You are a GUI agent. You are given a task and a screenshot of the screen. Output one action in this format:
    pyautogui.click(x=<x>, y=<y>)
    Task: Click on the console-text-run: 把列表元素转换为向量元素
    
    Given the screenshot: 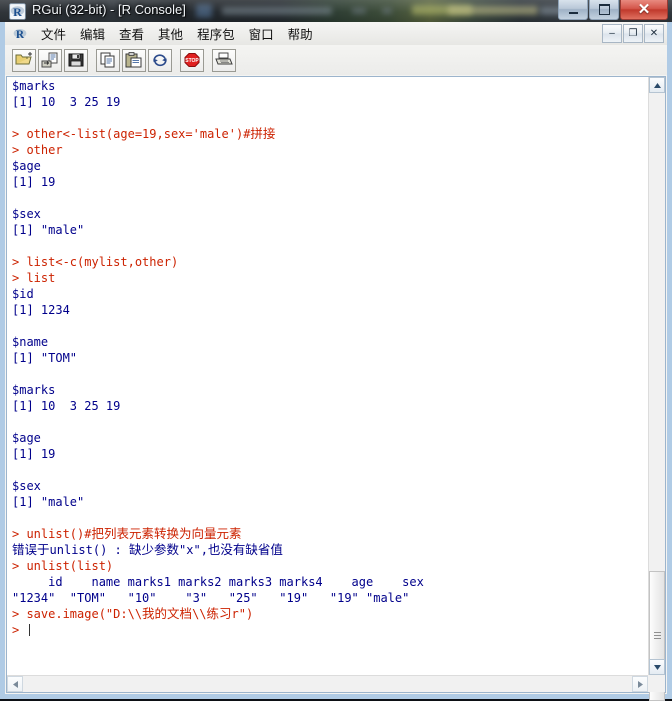 What is the action you would take?
    pyautogui.click(x=166, y=533)
    